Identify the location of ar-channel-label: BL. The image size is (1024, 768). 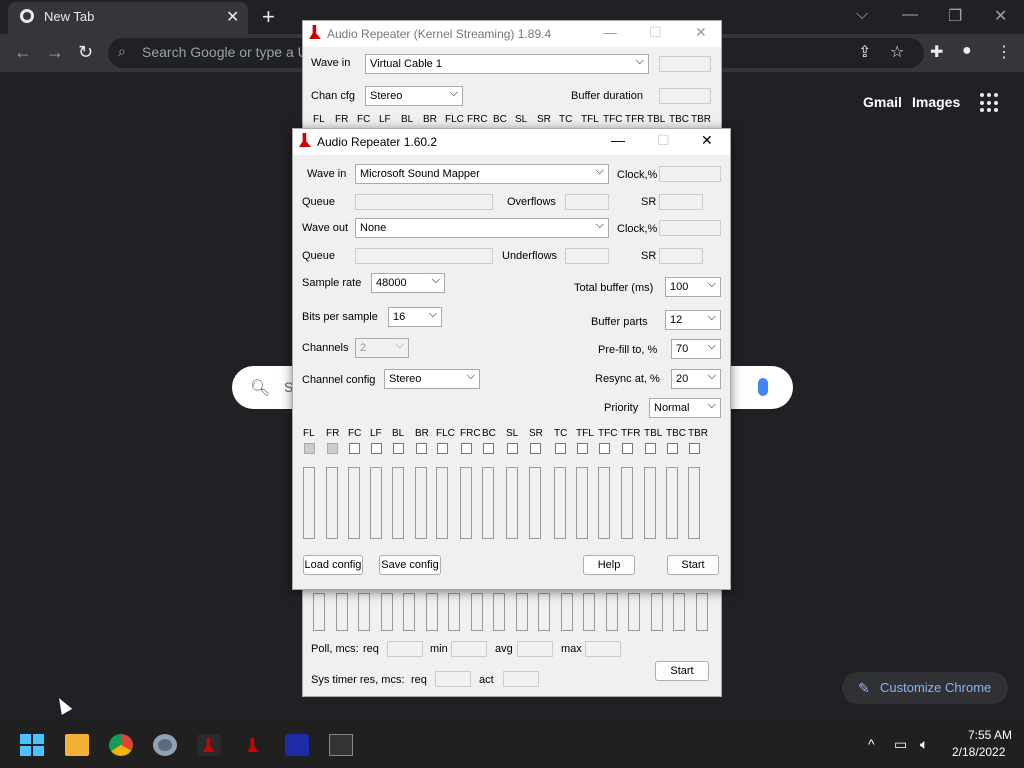
(398, 433).